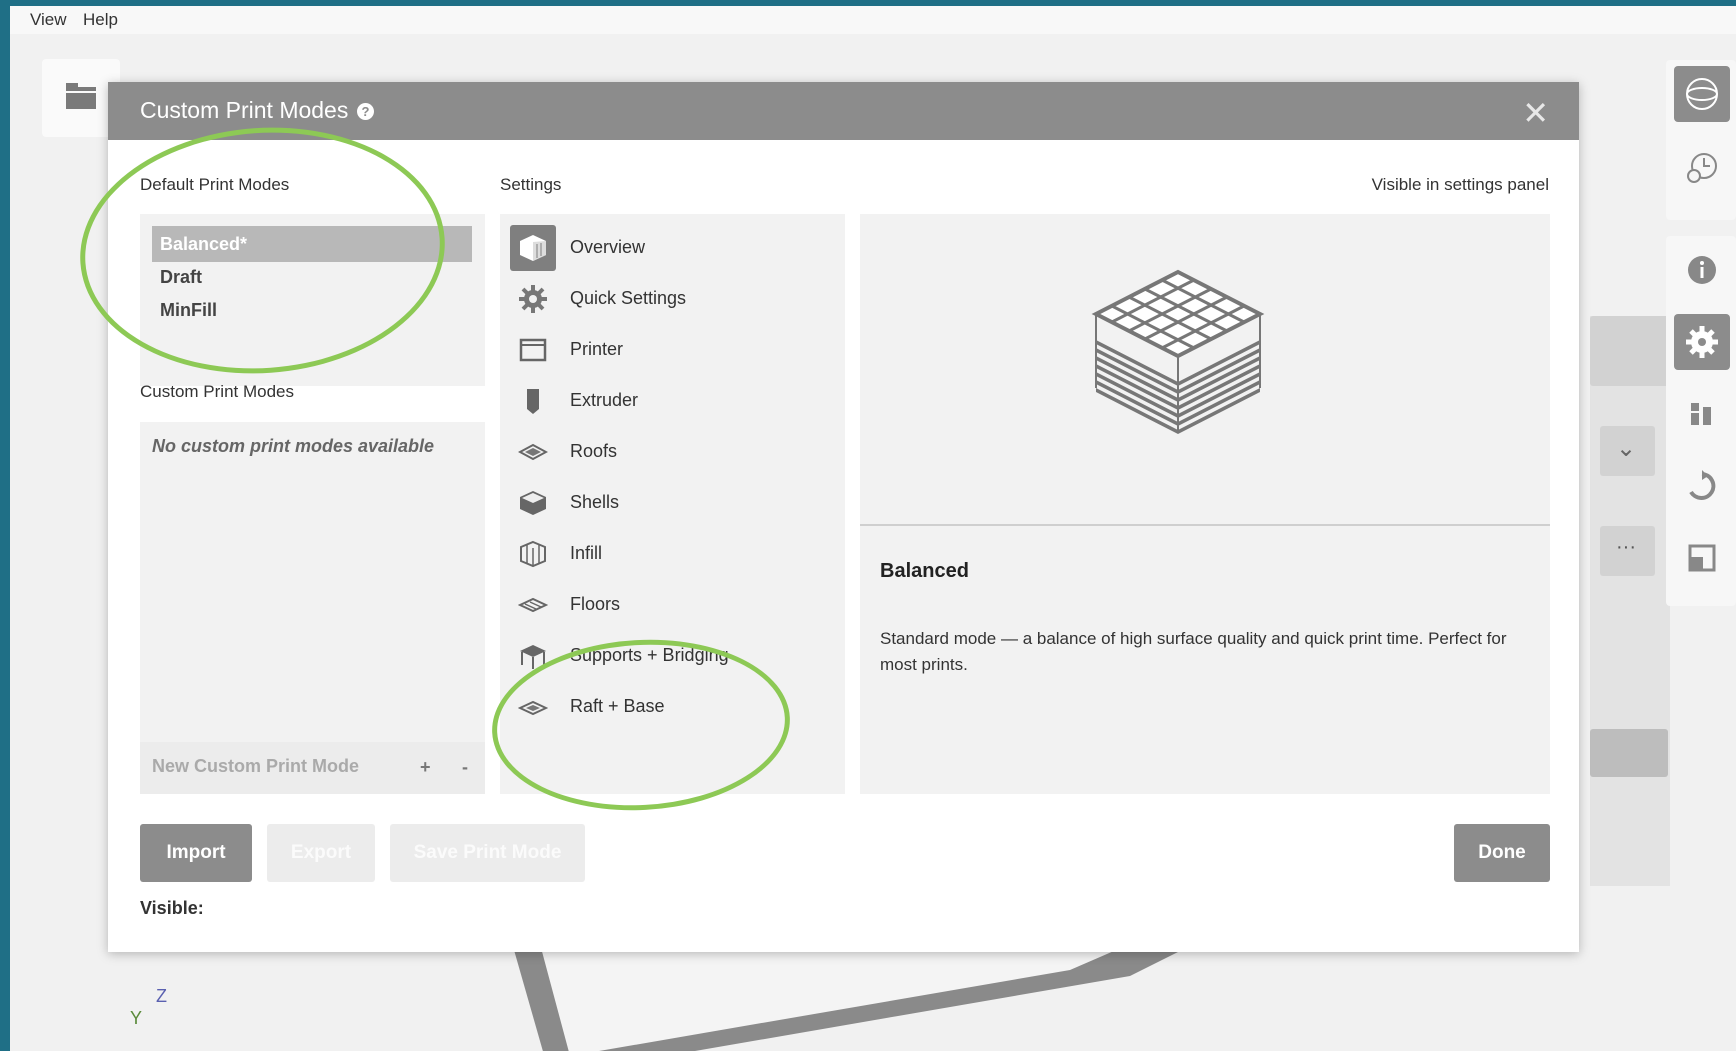  I want to click on right-toolbar, so click(1701, 340).